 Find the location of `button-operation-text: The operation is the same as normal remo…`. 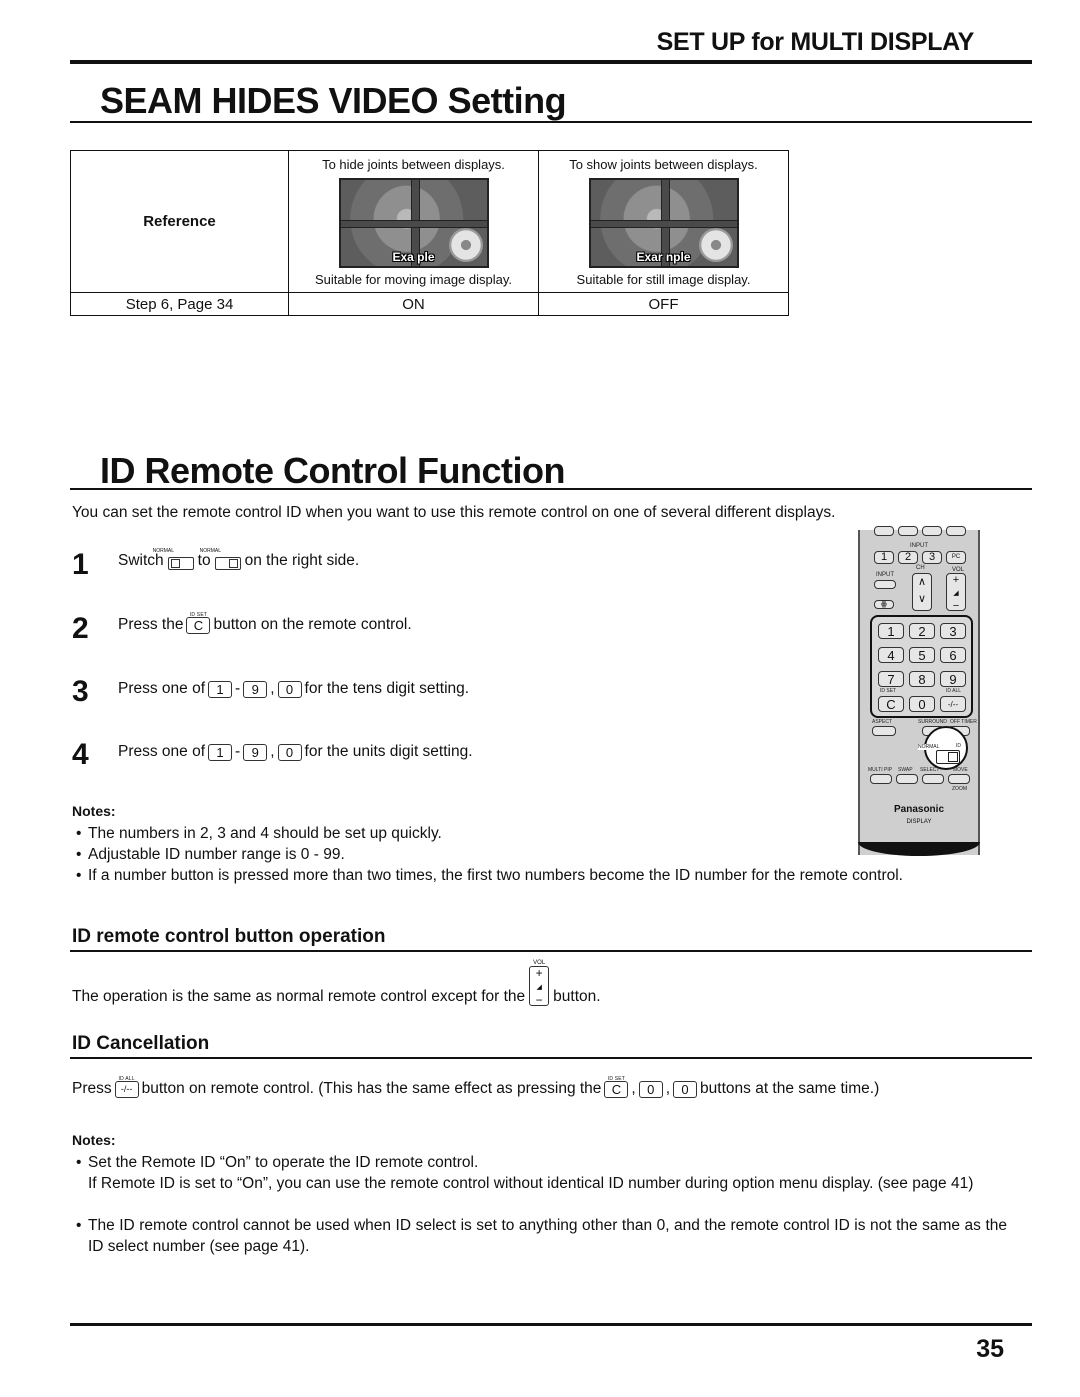

button-operation-text: The operation is the same as normal remo… is located at coordinates (336, 983).